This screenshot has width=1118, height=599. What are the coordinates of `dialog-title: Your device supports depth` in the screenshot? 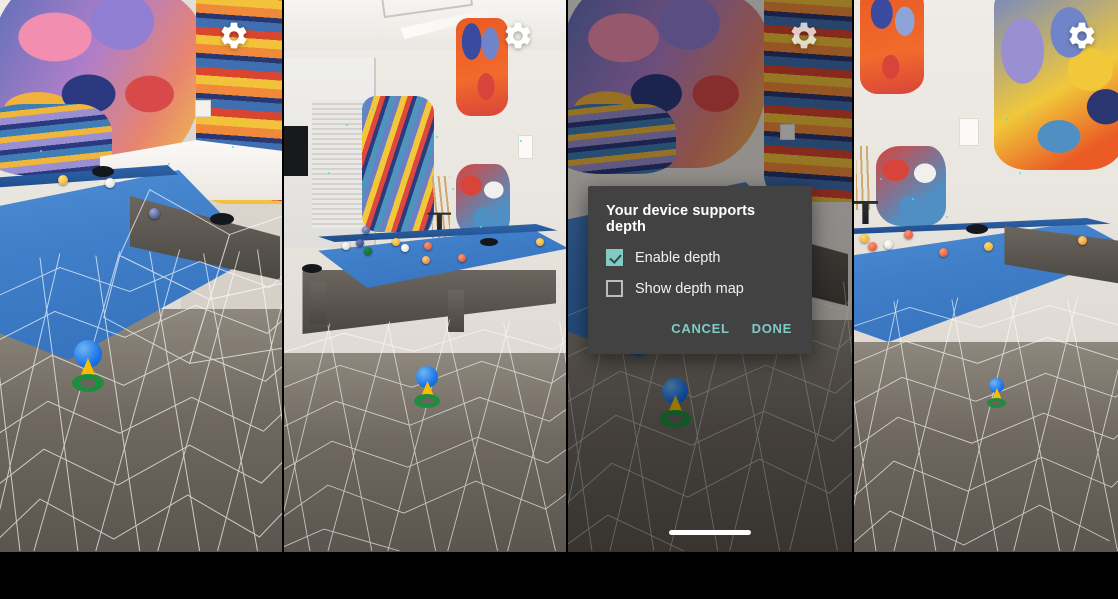 It's located at (681, 219).